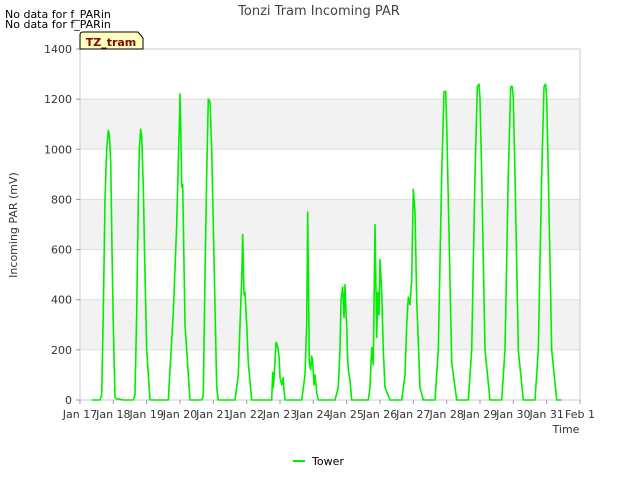  I want to click on x-tick-label: Jan 21, so click(212, 414).